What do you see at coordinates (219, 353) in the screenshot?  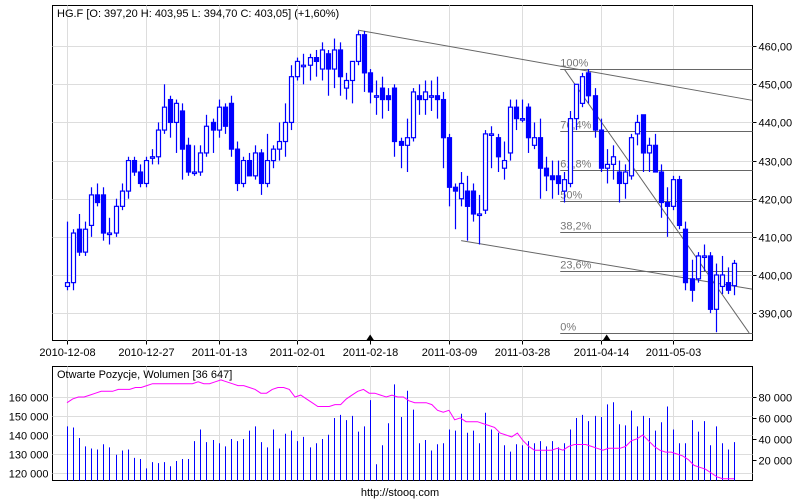 I see `date-tick-label: 2011-01-13` at bounding box center [219, 353].